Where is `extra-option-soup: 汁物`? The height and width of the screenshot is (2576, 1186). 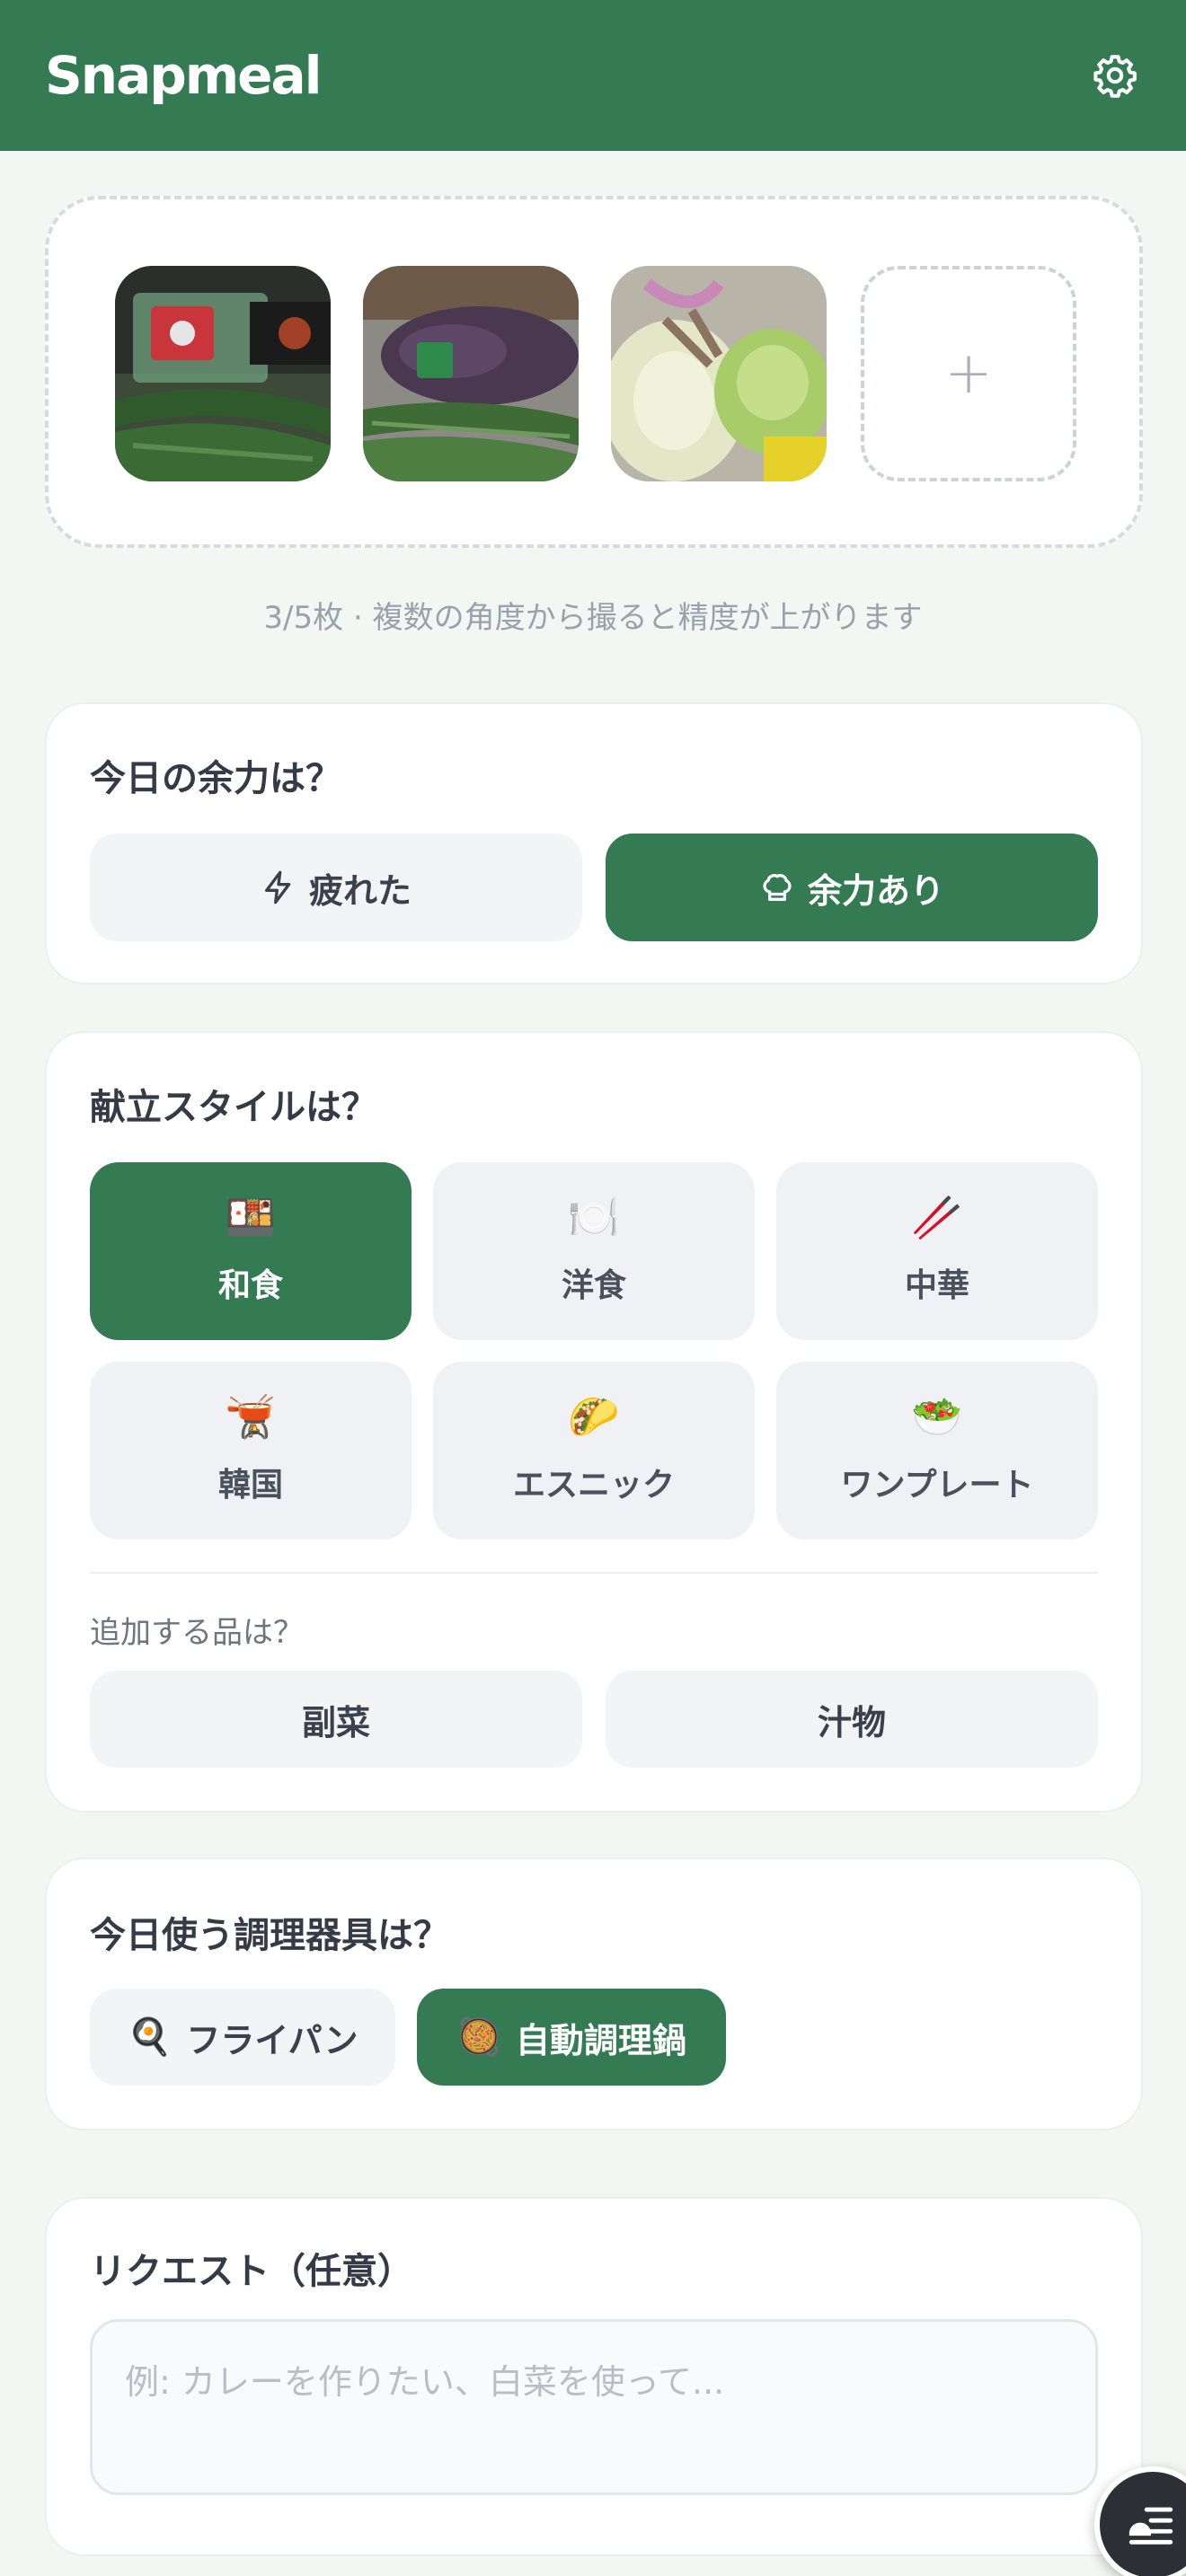 extra-option-soup: 汁物 is located at coordinates (852, 1719).